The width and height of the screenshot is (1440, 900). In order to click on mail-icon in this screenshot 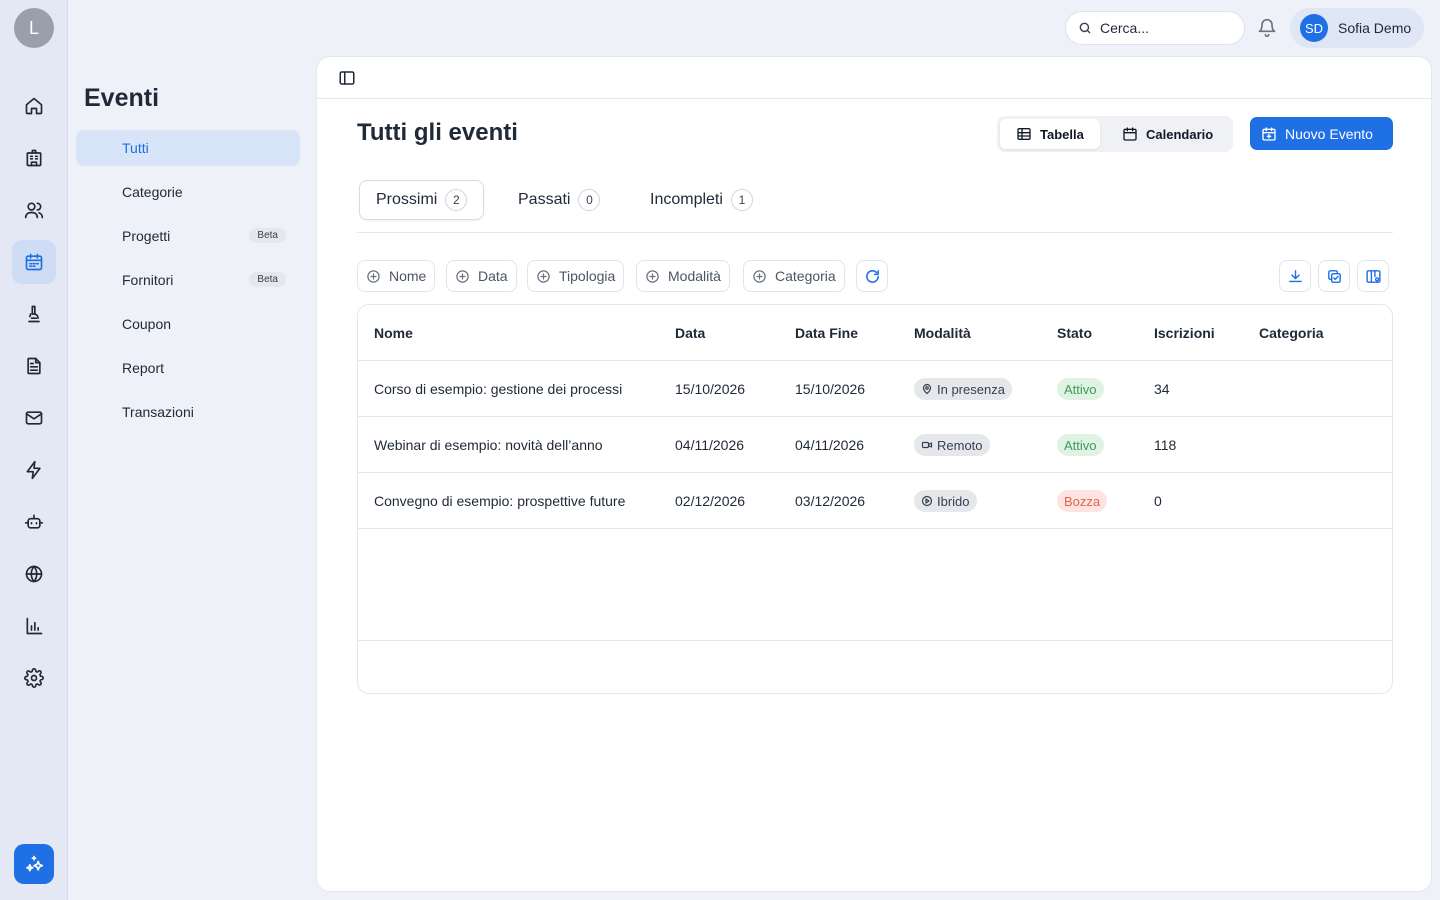, I will do `click(34, 418)`.